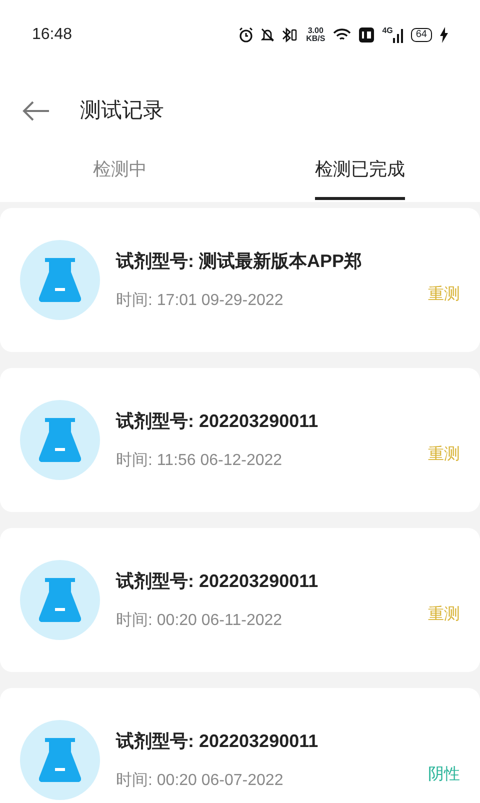  Describe the element at coordinates (120, 176) in the screenshot. I see `tab: 检测中` at that location.